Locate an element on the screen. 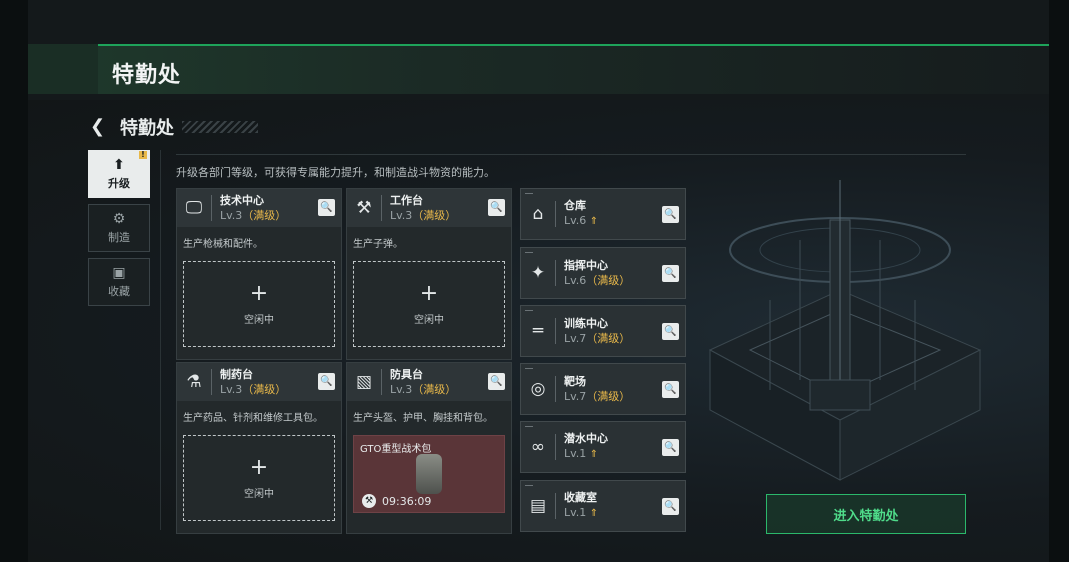 The width and height of the screenshot is (1069, 562). facility-description: 生产枪械和配件。 is located at coordinates (223, 244).